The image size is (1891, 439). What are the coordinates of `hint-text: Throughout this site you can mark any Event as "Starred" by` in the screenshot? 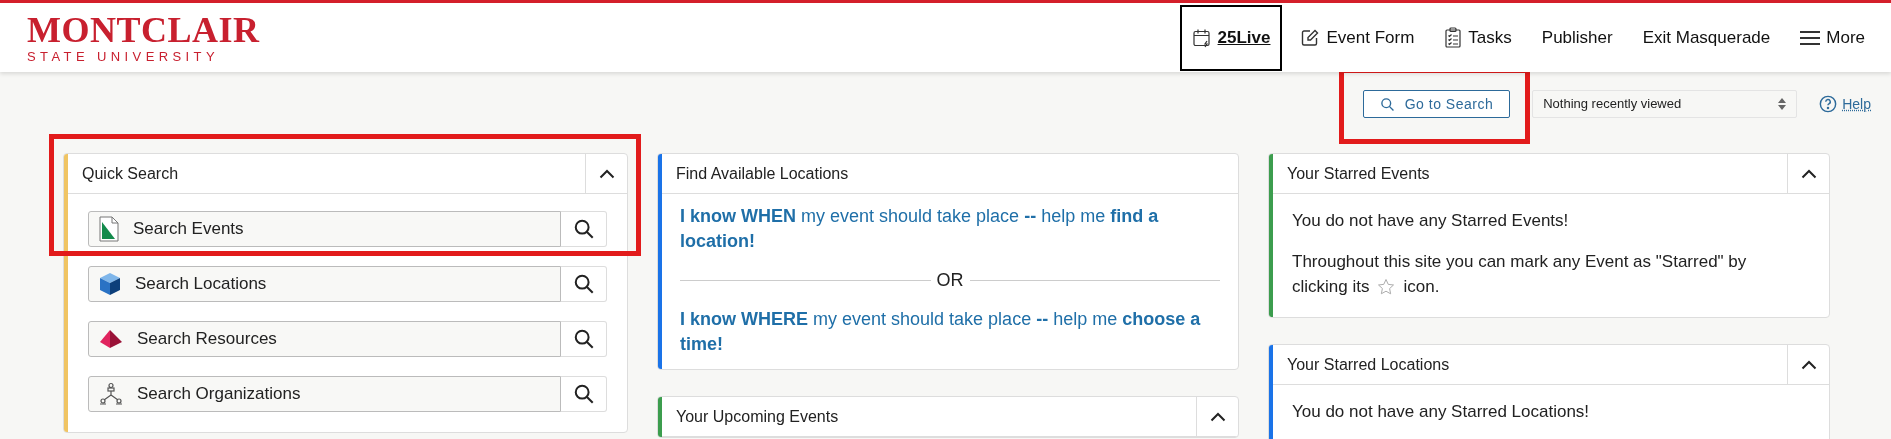 It's located at (1520, 262).